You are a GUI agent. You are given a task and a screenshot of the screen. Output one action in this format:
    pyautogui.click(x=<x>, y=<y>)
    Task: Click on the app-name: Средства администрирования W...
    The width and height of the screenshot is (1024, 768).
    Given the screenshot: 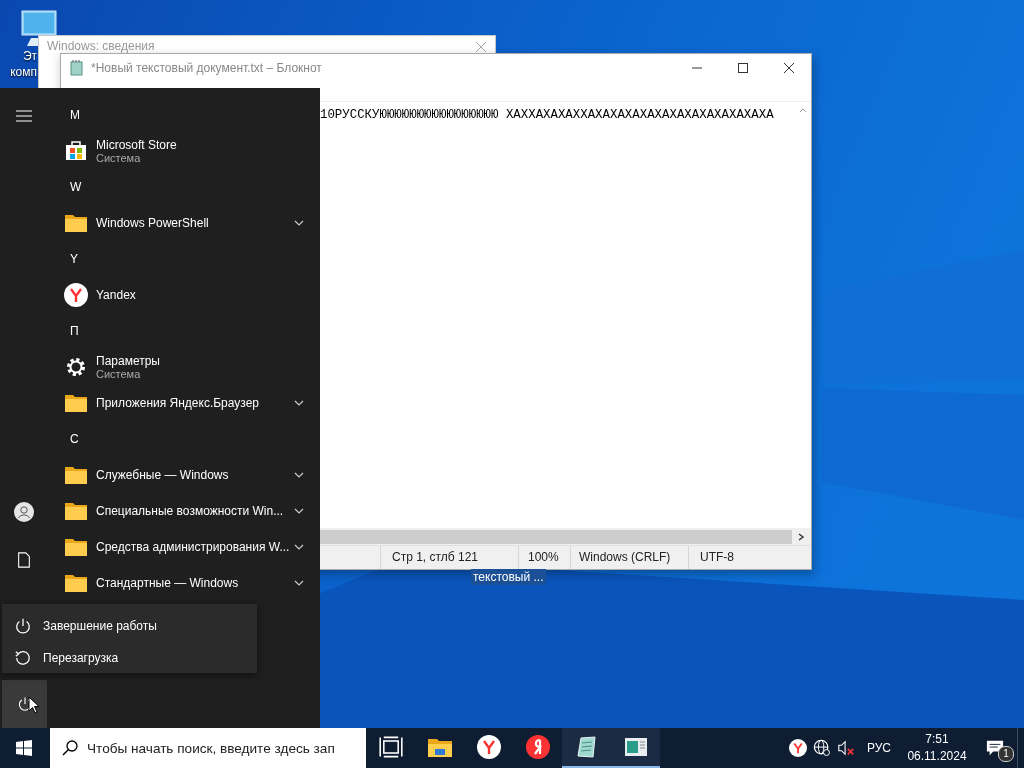 What is the action you would take?
    pyautogui.click(x=193, y=547)
    